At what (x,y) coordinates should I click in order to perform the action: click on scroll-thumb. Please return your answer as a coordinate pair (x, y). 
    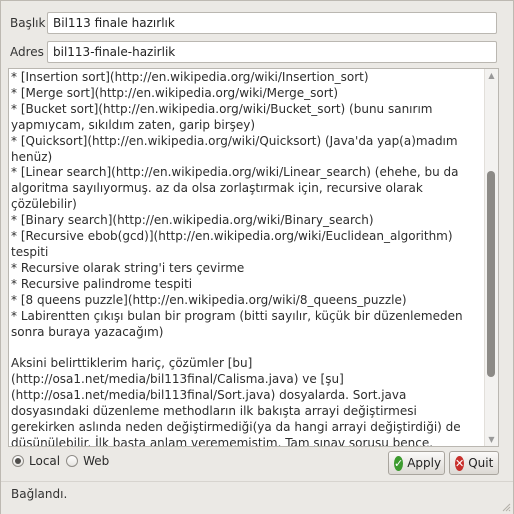
    Looking at the image, I should click on (491, 274).